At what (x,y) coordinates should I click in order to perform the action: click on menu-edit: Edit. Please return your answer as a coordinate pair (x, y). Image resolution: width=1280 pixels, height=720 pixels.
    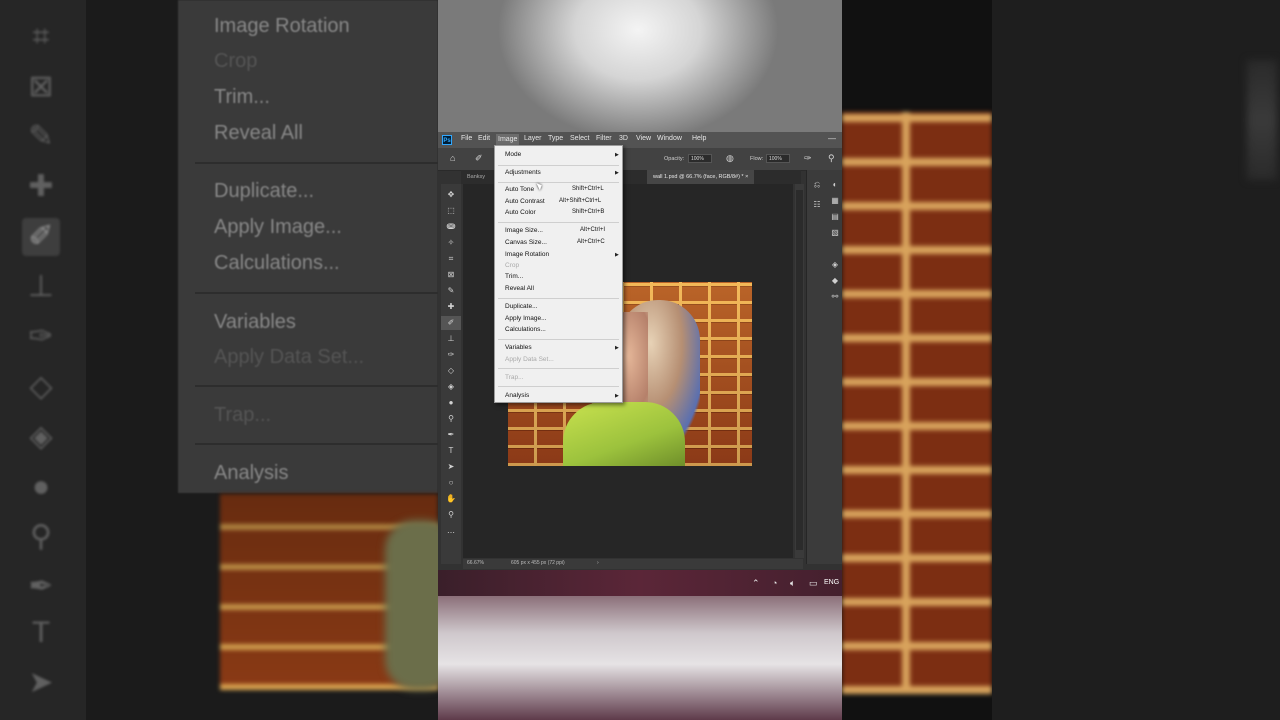
    Looking at the image, I should click on (484, 138).